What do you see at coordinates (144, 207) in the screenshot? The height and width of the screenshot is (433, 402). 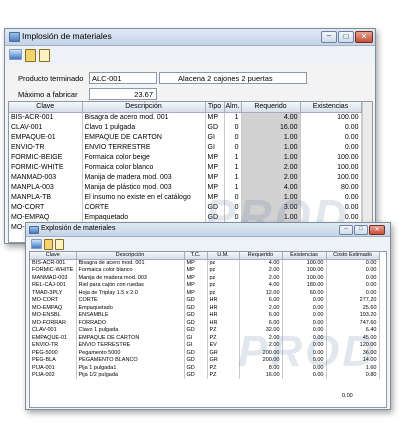 I see `implosion-cell: CORTE` at bounding box center [144, 207].